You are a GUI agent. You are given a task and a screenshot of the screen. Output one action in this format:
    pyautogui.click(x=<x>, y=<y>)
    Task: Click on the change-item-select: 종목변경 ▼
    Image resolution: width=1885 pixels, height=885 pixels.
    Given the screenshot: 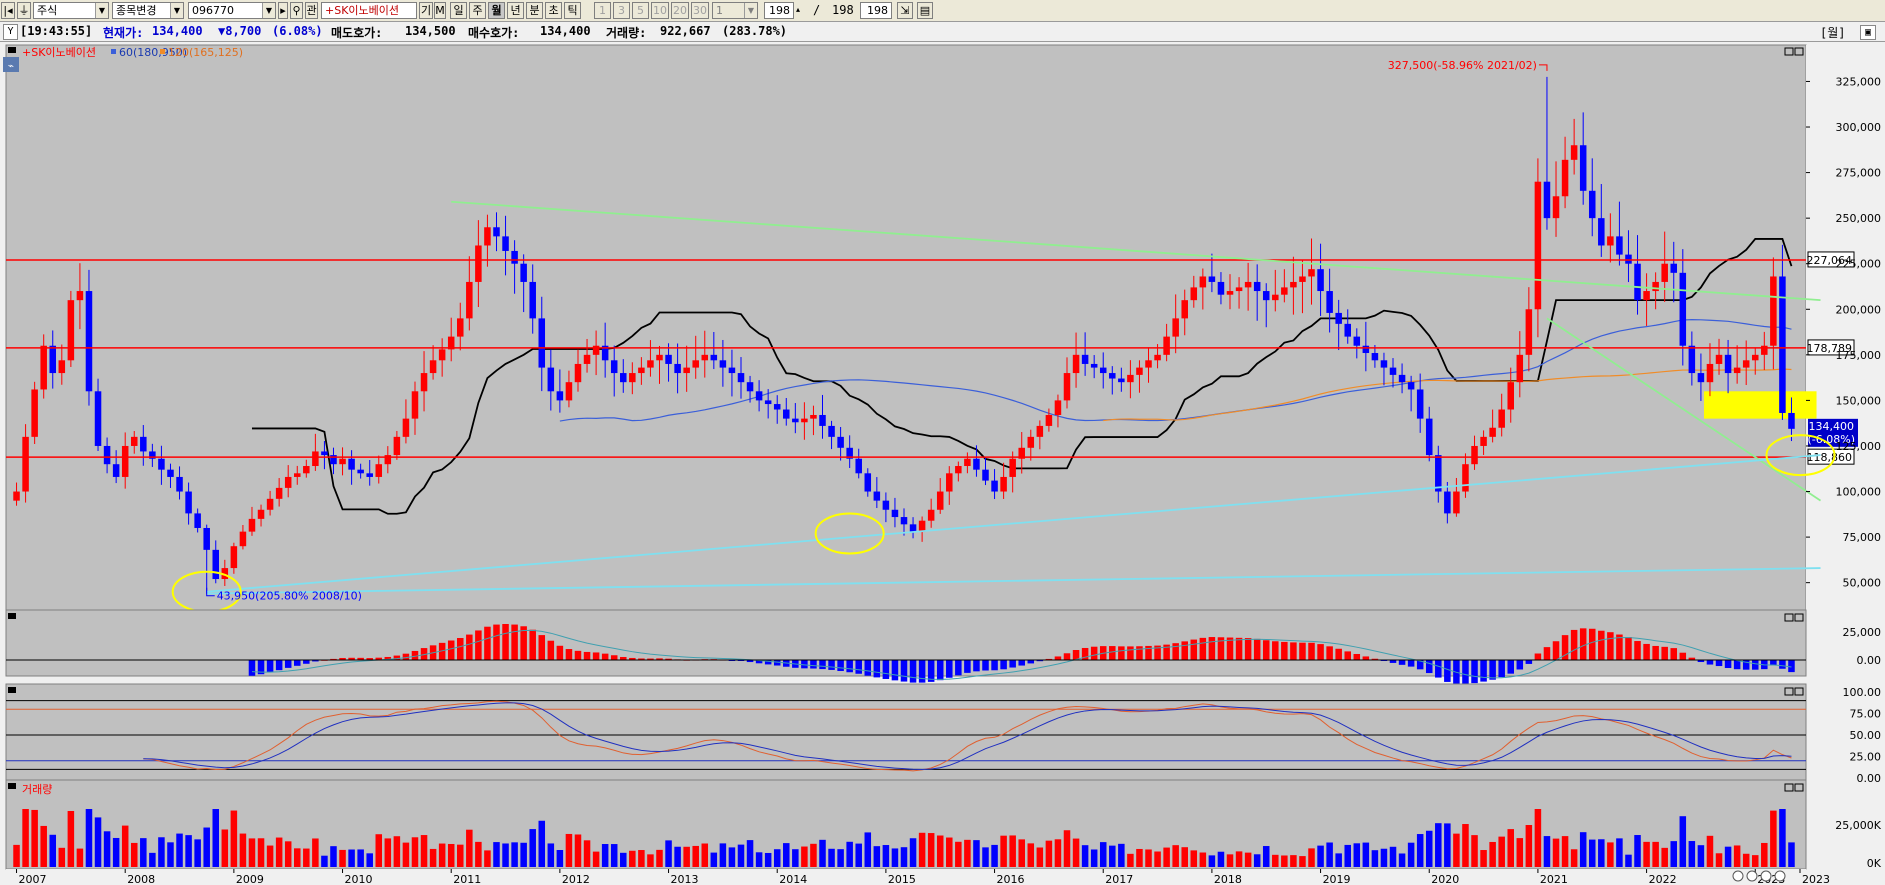 What is the action you would take?
    pyautogui.click(x=148, y=10)
    